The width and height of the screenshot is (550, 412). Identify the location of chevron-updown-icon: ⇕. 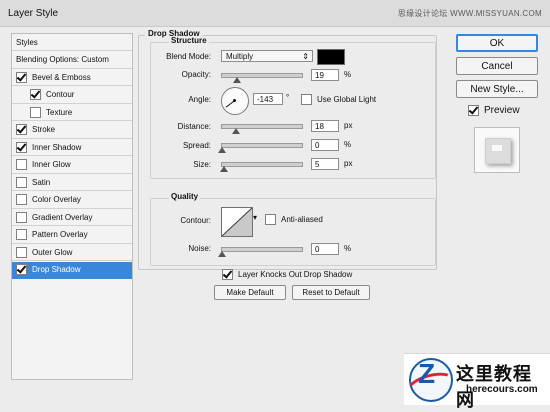
(305, 56).